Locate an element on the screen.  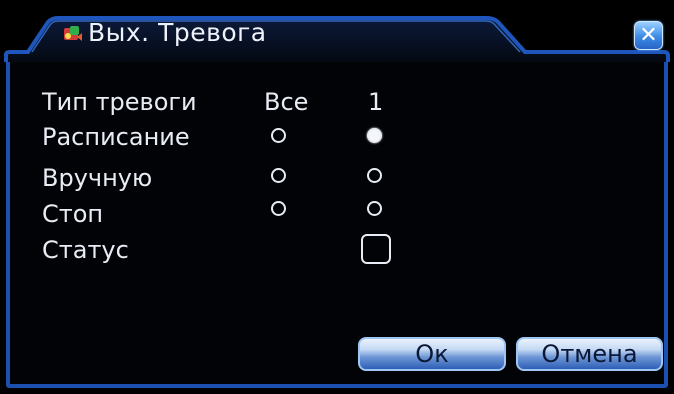
dialog-title: Вых. Тревога is located at coordinates (177, 32).